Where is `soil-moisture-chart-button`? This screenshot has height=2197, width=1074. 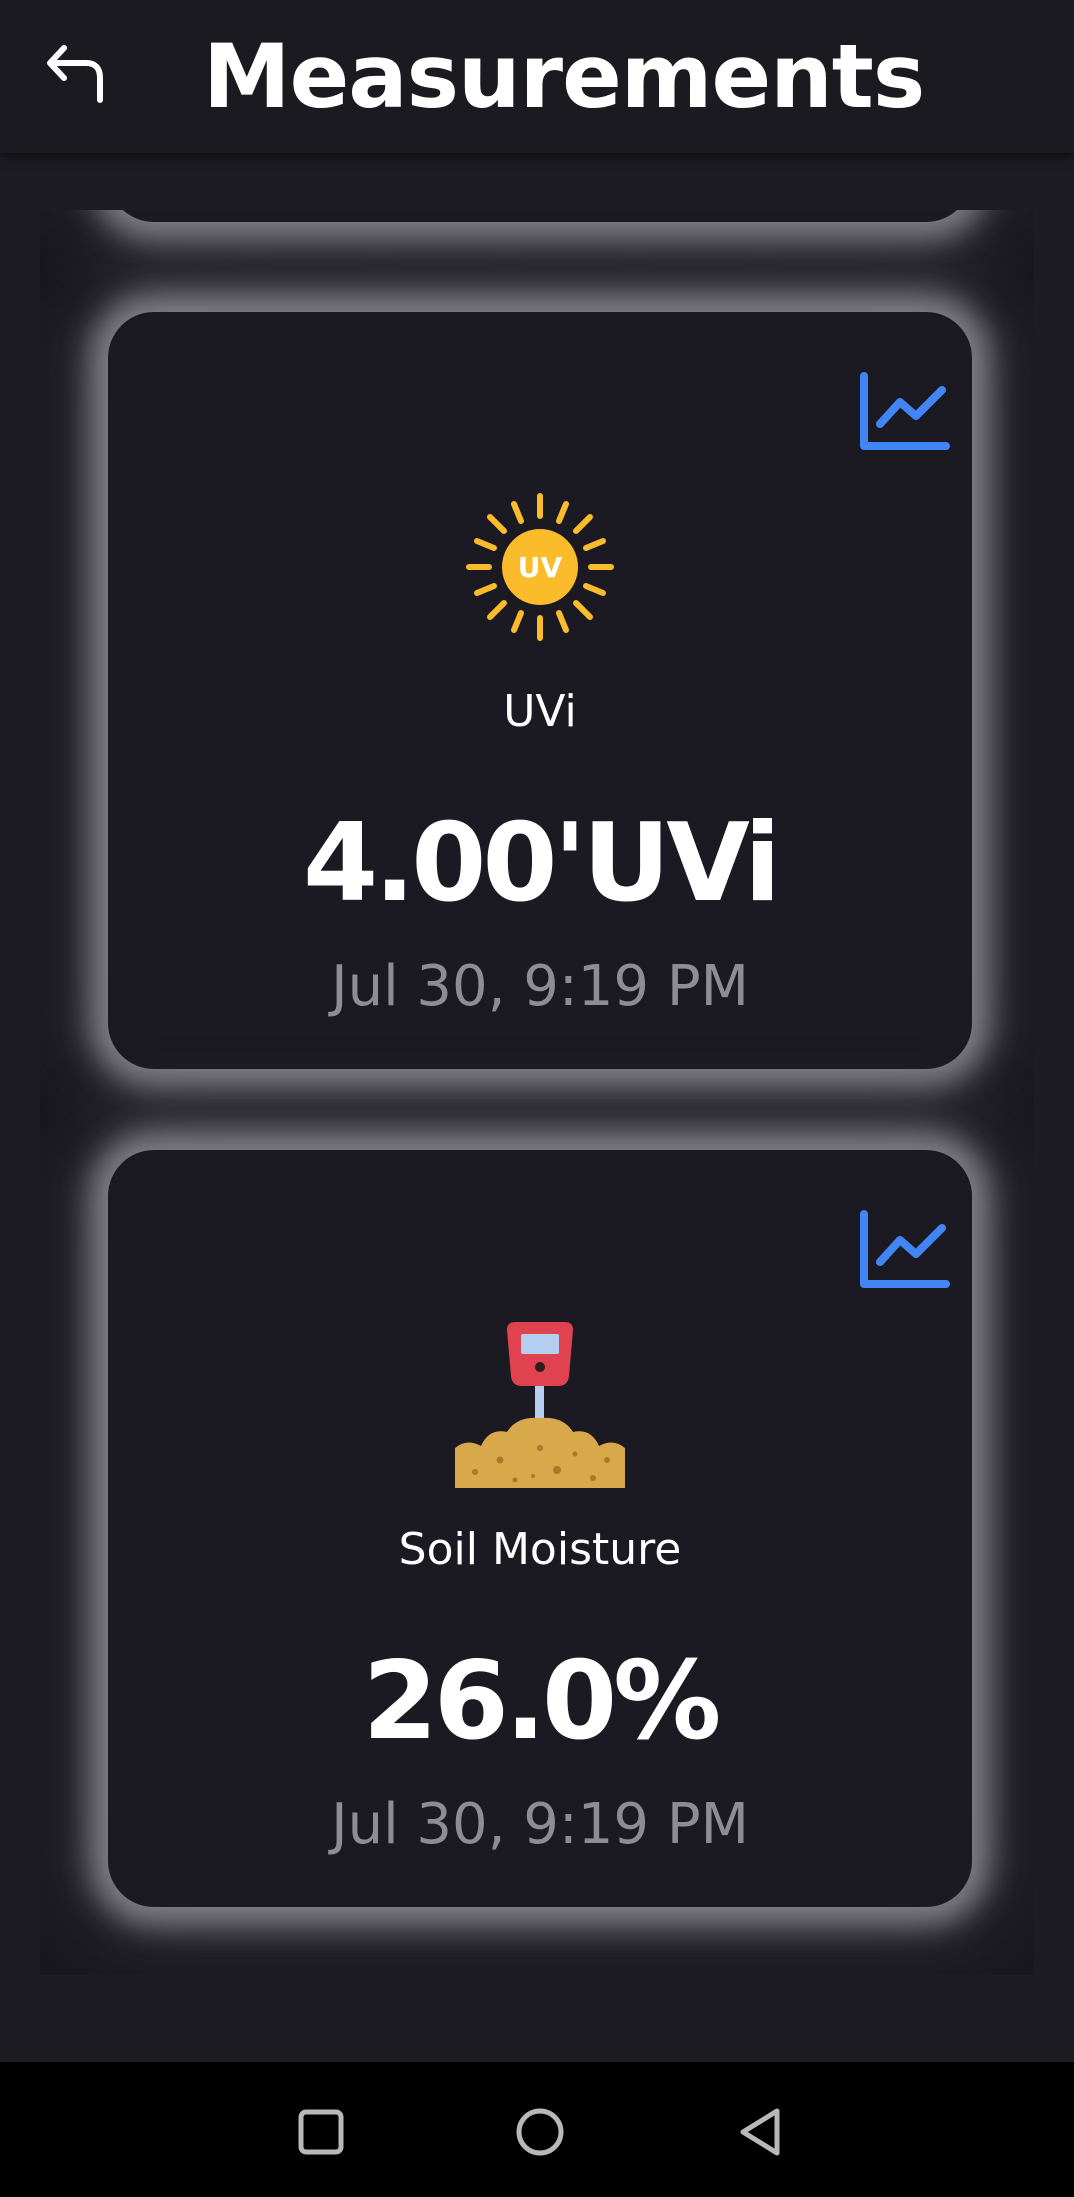
soil-moisture-chart-button is located at coordinates (904, 1250).